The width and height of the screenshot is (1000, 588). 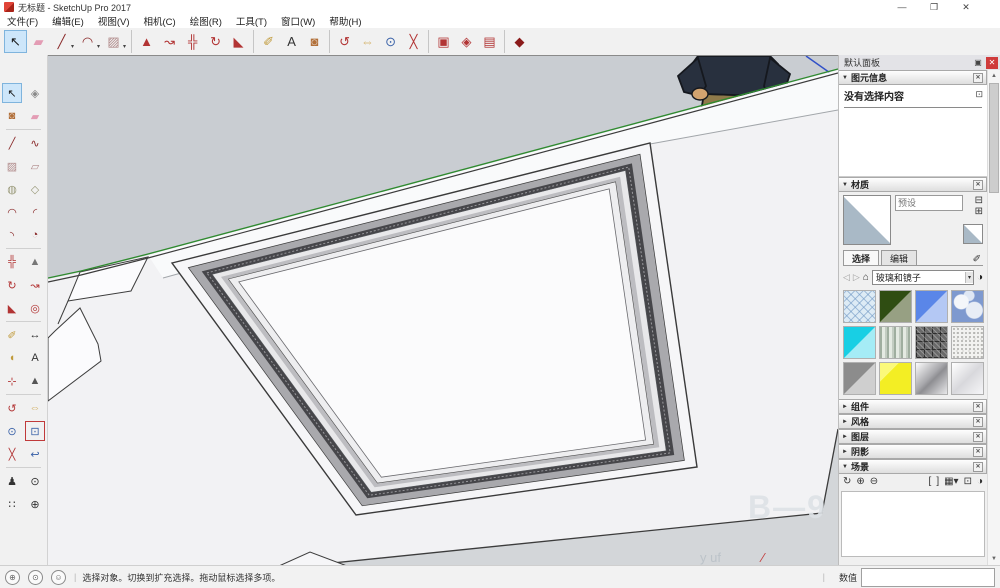 I want to click on credits-icon: ⊙, so click(x=35, y=577).